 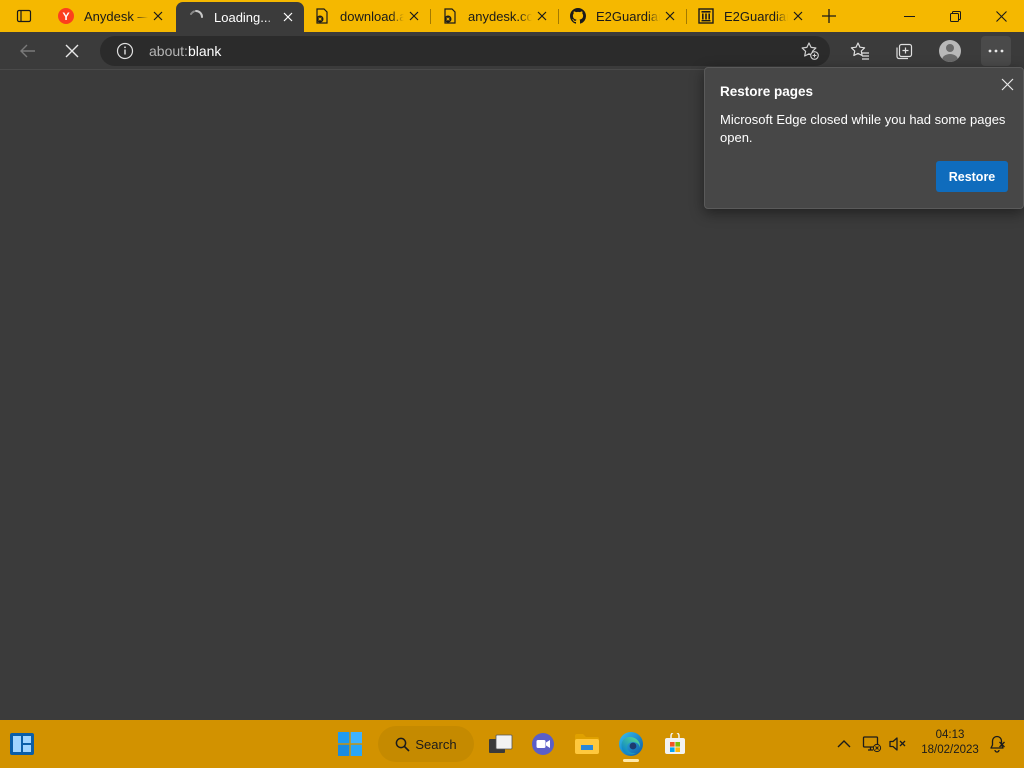 I want to click on volume-muted-icon, so click(x=897, y=744).